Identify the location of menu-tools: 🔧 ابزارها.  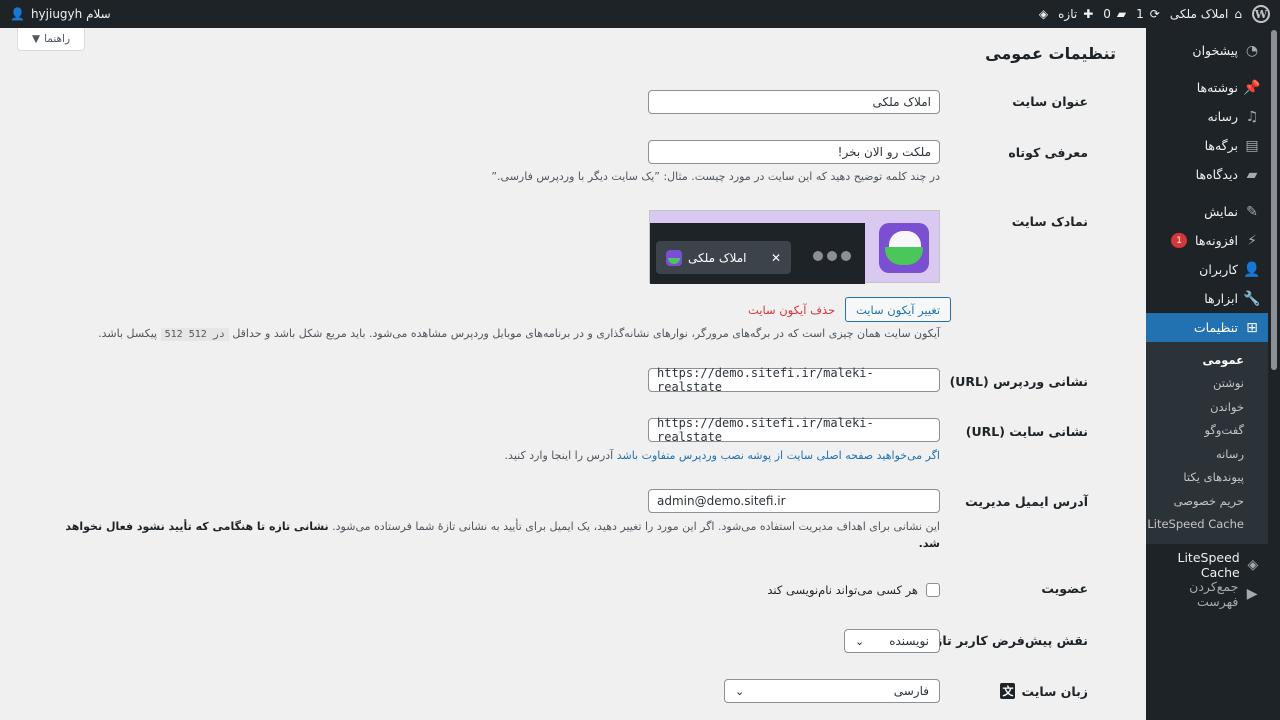
(1213, 298).